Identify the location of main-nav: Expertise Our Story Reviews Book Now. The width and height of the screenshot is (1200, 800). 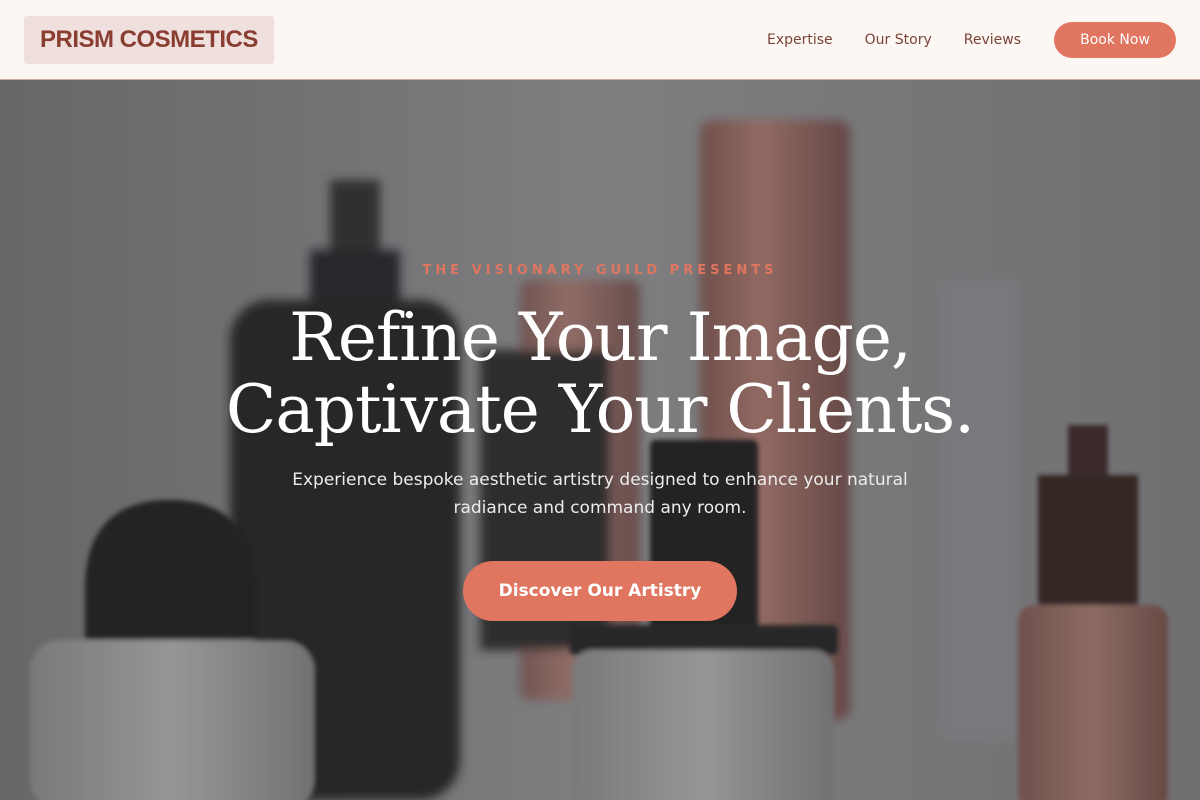
(971, 39).